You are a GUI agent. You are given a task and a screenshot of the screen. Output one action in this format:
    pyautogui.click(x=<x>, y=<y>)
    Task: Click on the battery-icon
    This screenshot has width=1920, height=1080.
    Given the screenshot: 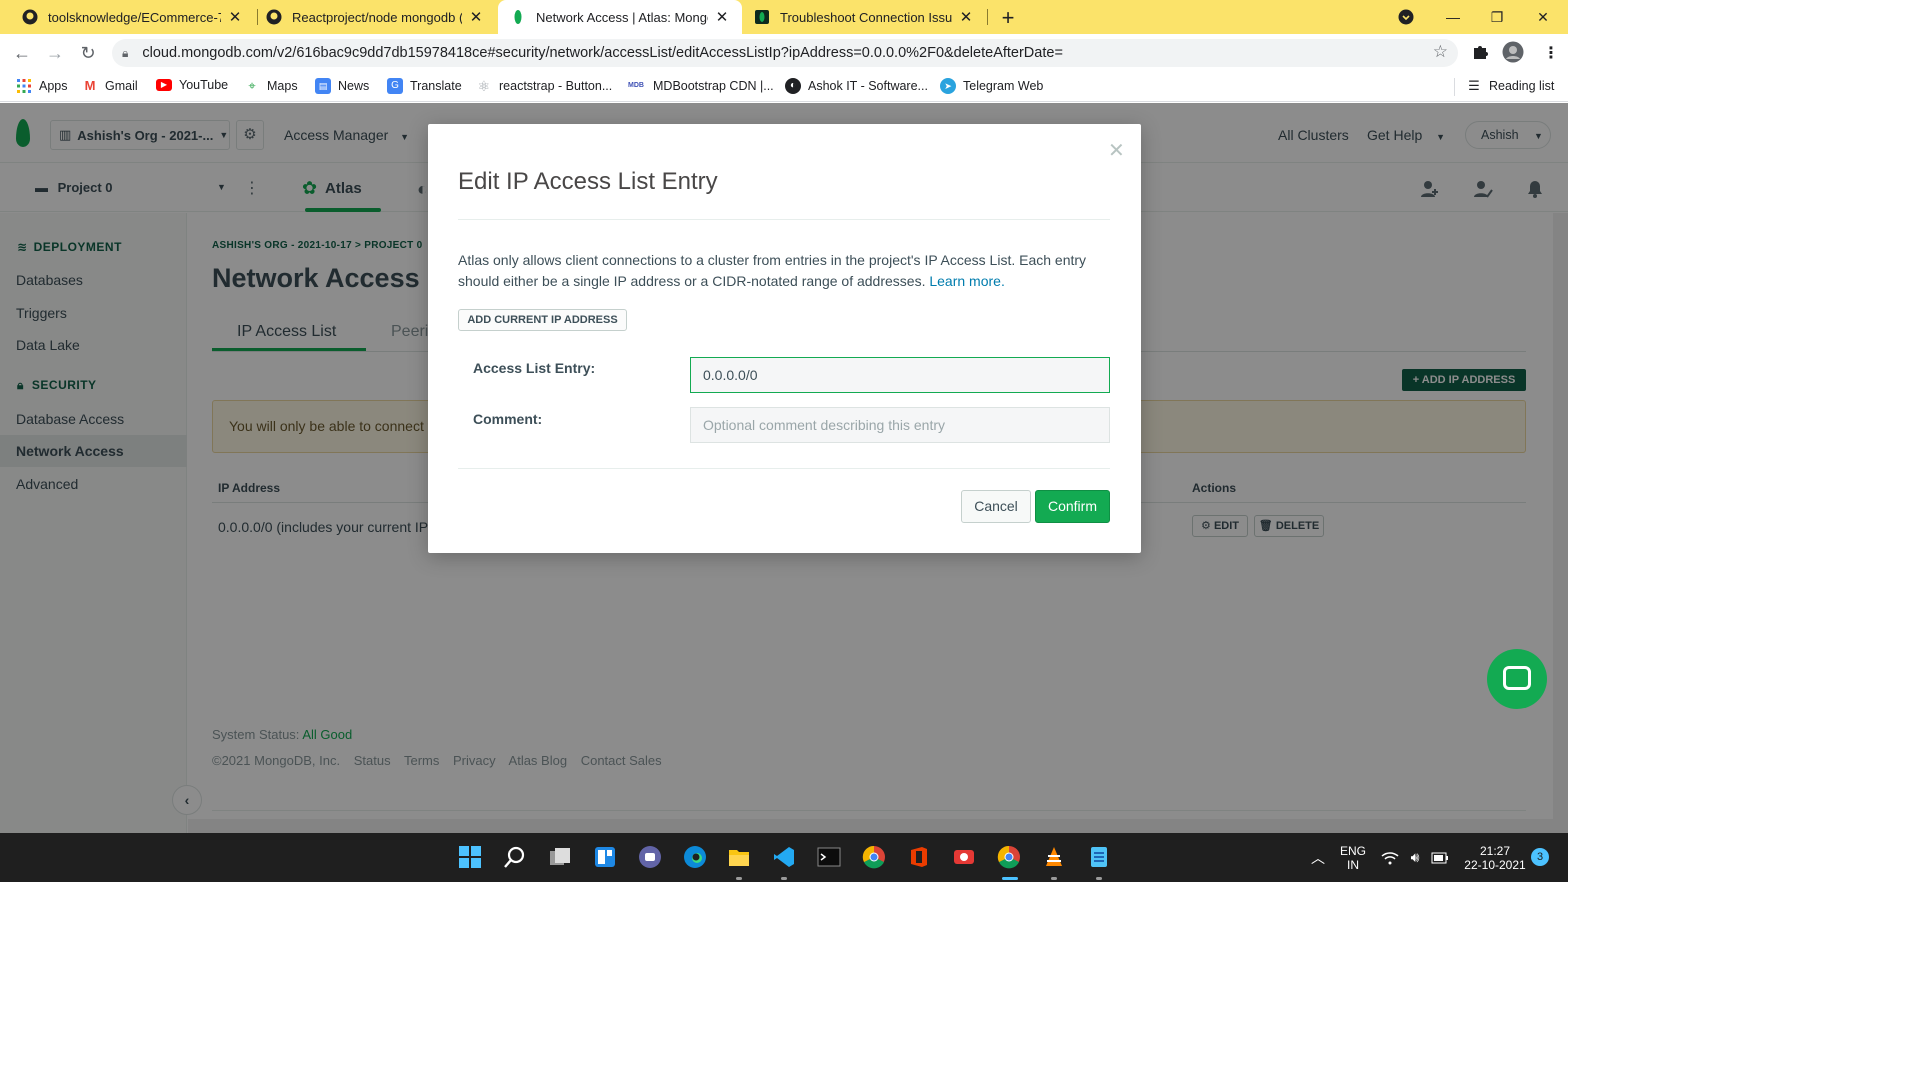 What is the action you would take?
    pyautogui.click(x=1440, y=857)
    